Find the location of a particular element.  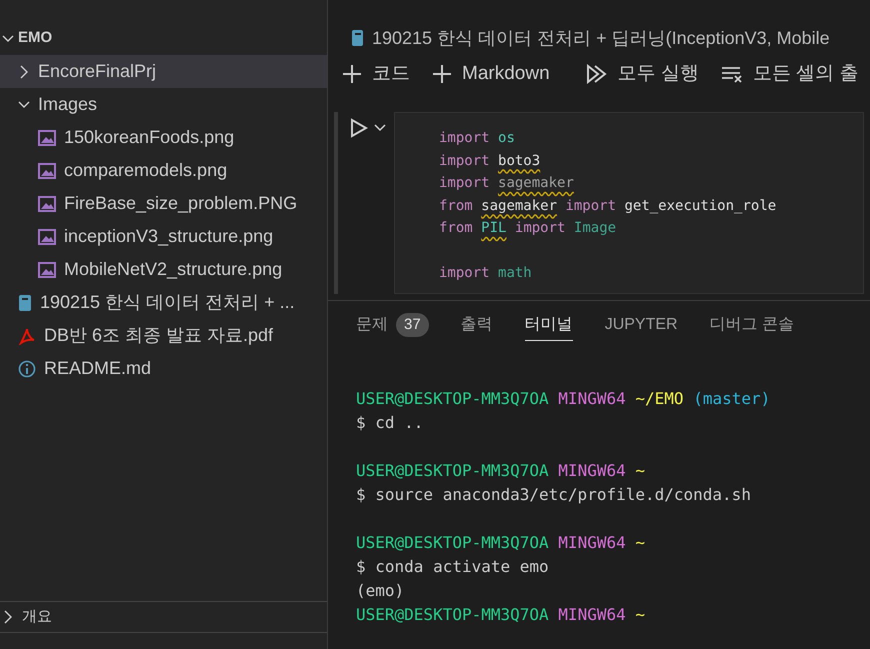

tree-item: FireBase_size_problem.PNG is located at coordinates (163, 203).